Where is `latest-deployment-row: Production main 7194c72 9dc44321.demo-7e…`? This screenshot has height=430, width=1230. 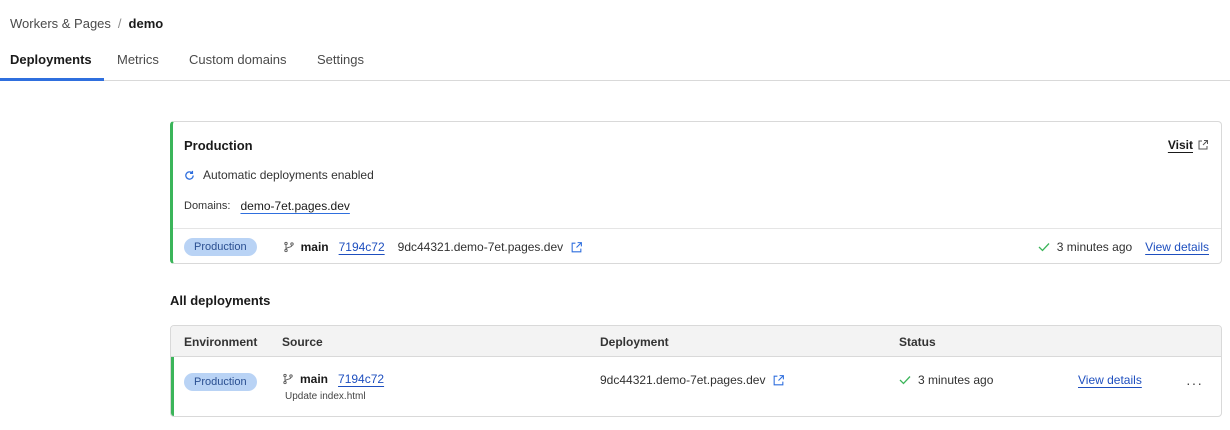 latest-deployment-row: Production main 7194c72 9dc44321.demo-7e… is located at coordinates (383, 247).